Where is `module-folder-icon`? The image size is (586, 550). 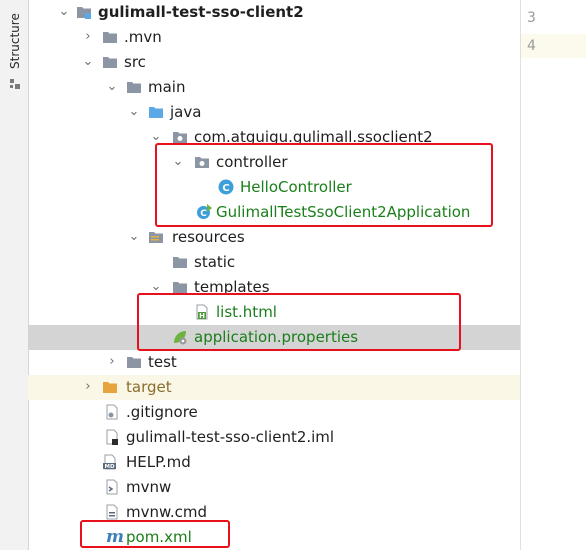
module-folder-icon is located at coordinates (84, 13).